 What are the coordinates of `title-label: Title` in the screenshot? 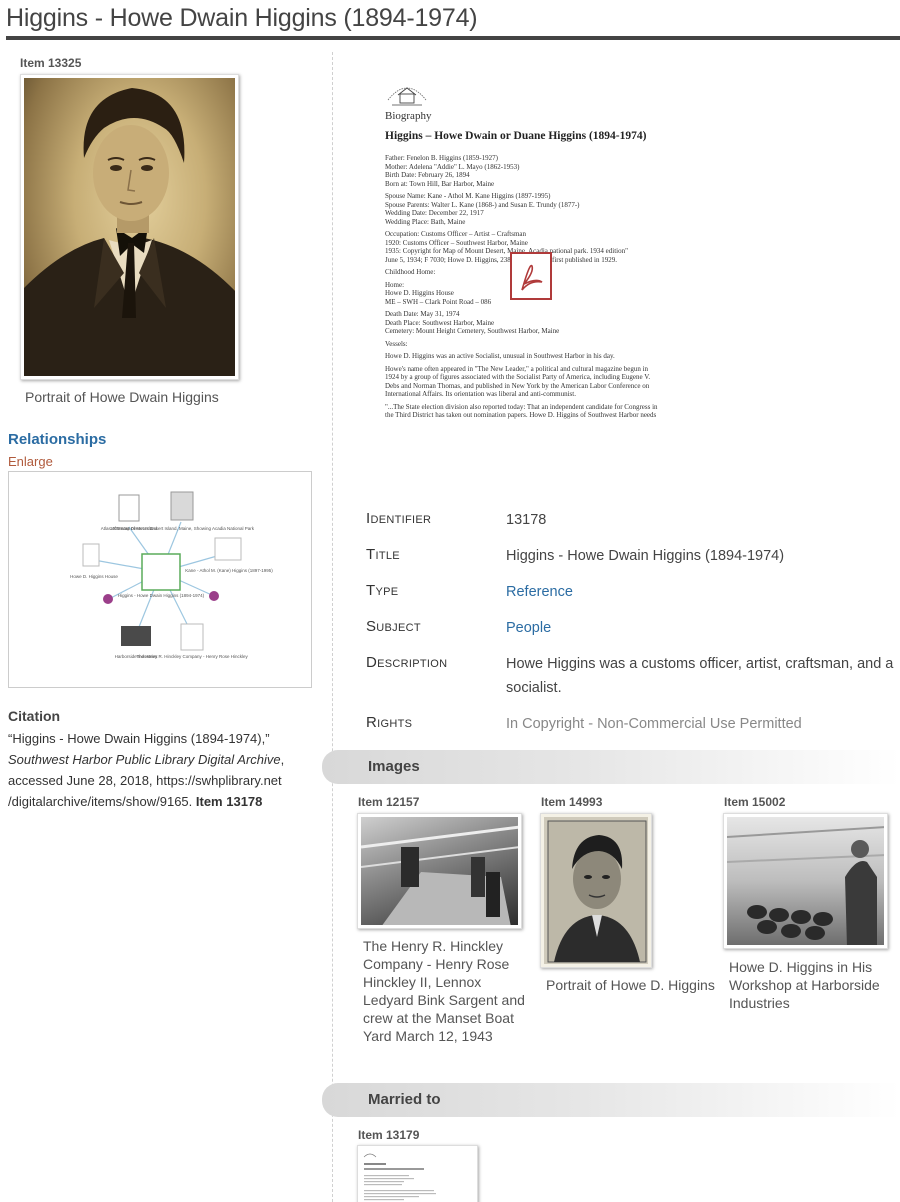 It's located at (383, 554).